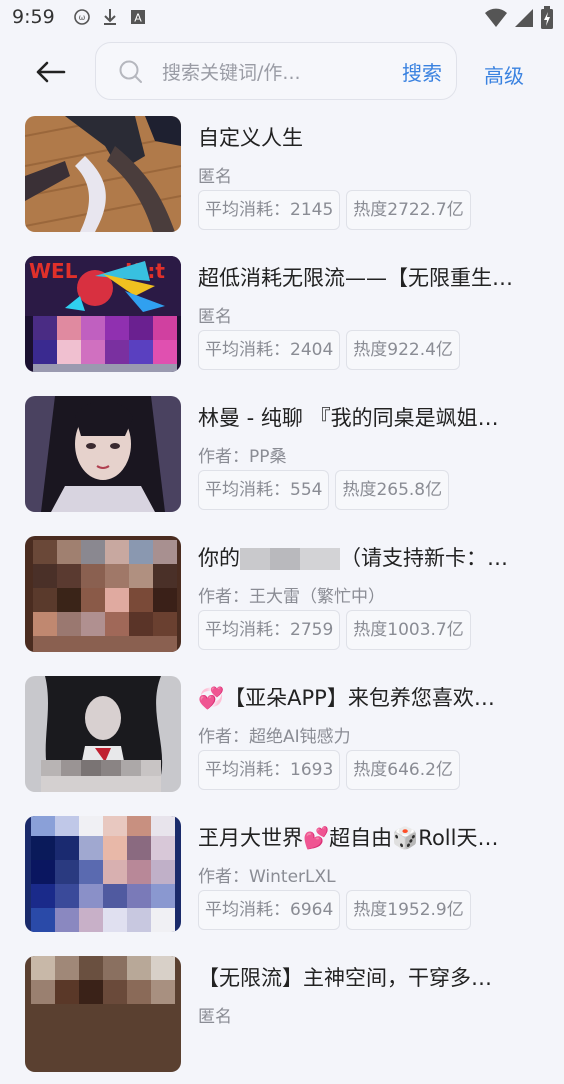 This screenshot has width=564, height=1084. Describe the element at coordinates (269, 630) in the screenshot. I see `avg-cost-badge: 平均消耗：2759` at that location.